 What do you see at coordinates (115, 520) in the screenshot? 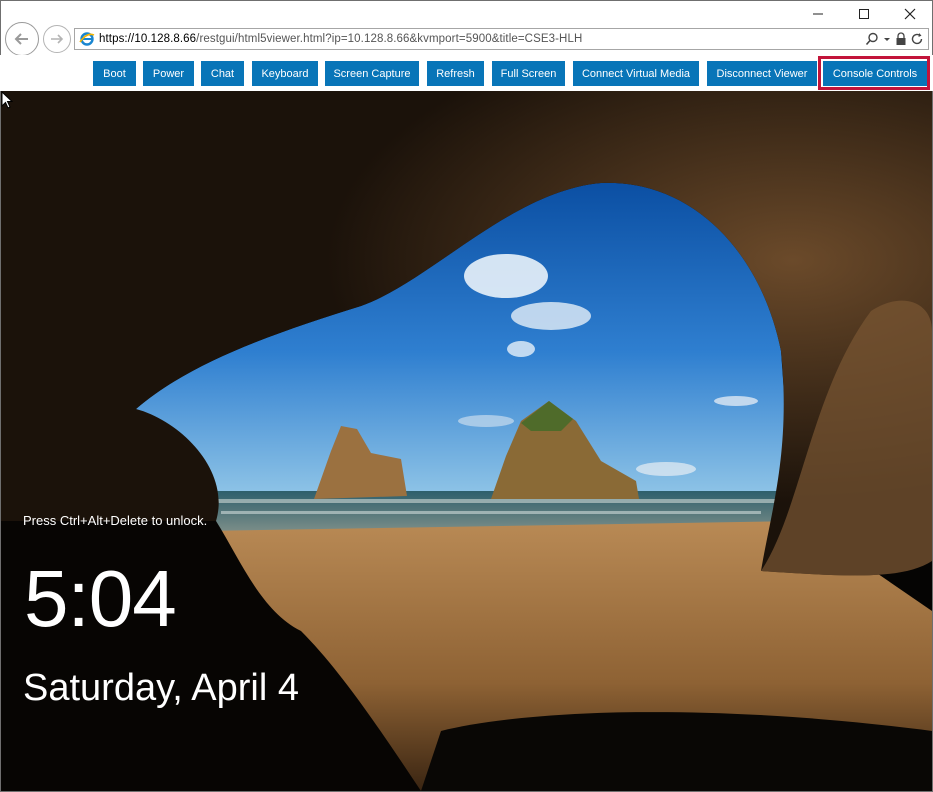
I see `unlock-hint: Press Ctrl+Alt+Delete to unlock.` at bounding box center [115, 520].